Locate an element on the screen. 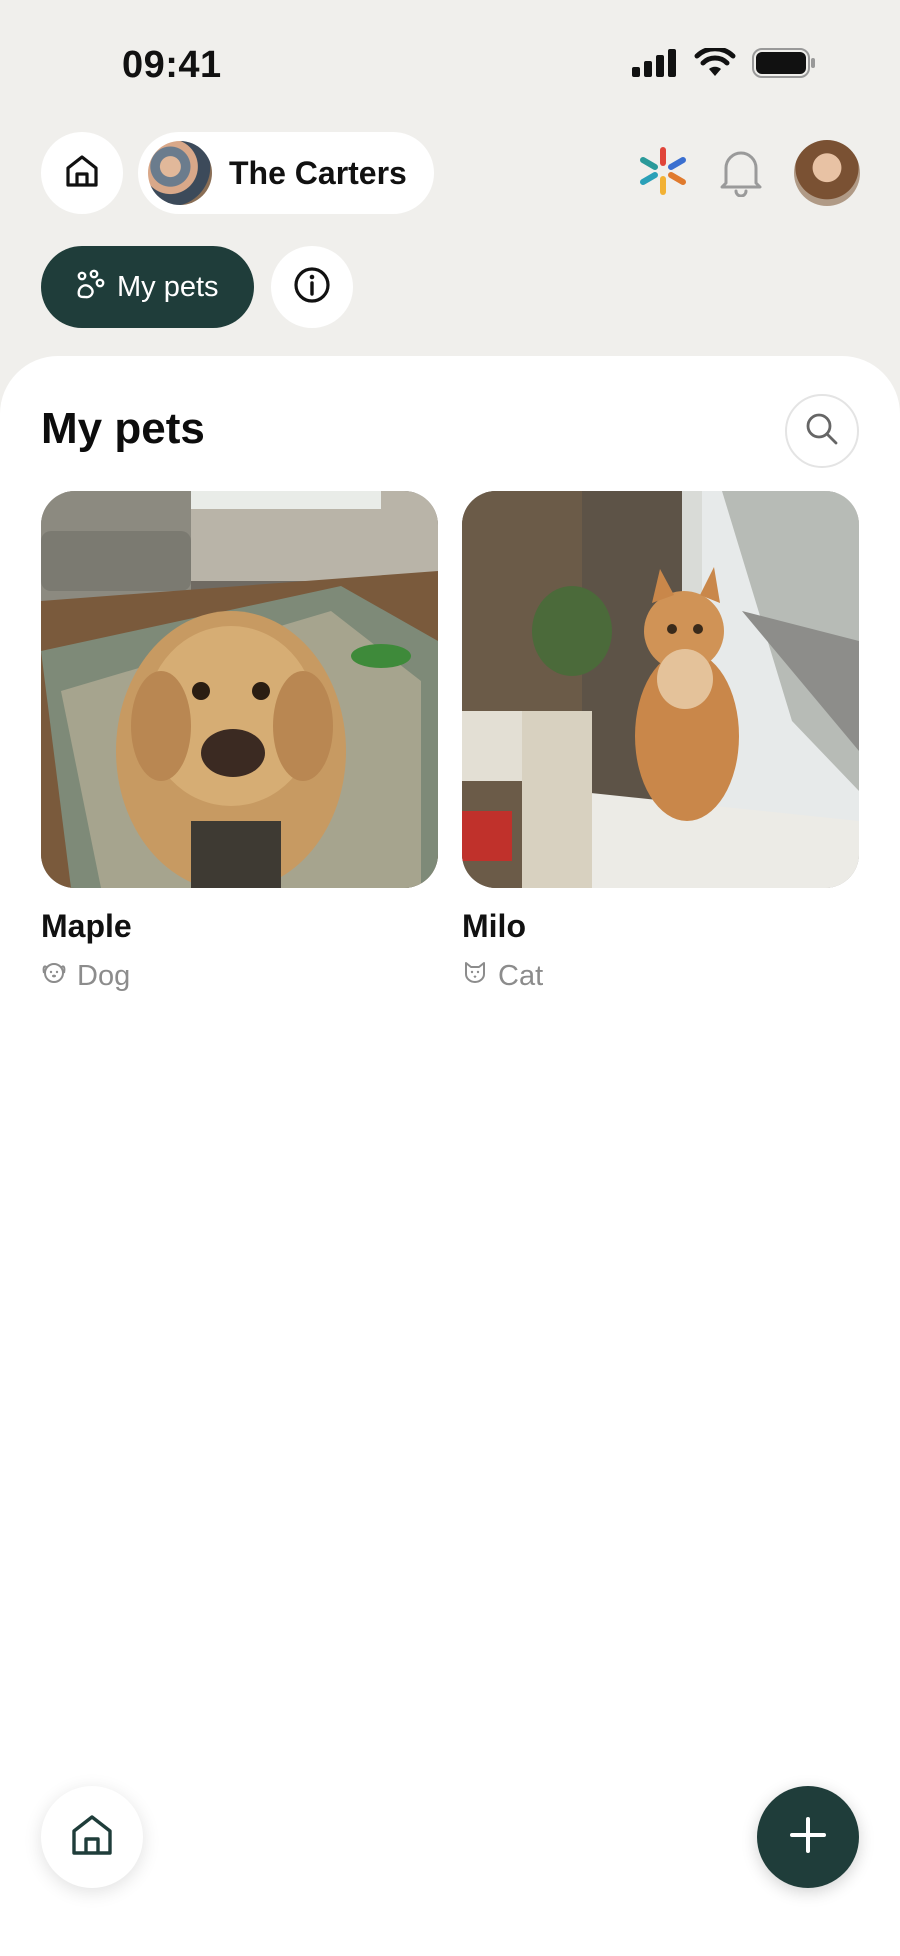 The height and width of the screenshot is (1956, 900). plus-icon is located at coordinates (808, 1837).